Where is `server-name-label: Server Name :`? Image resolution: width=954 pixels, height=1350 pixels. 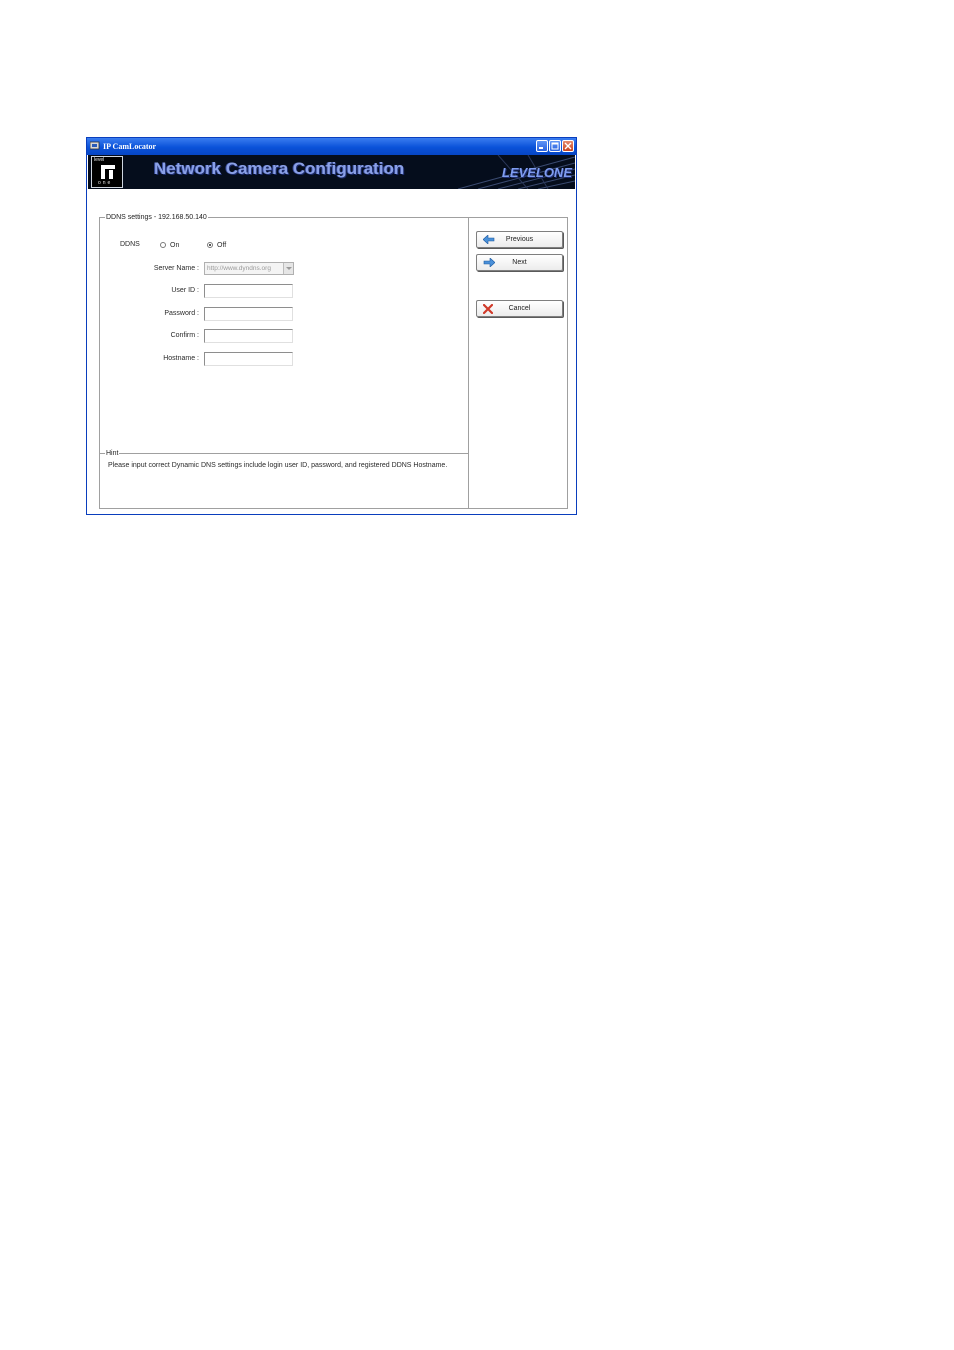
server-name-label: Server Name : is located at coordinates (176, 268).